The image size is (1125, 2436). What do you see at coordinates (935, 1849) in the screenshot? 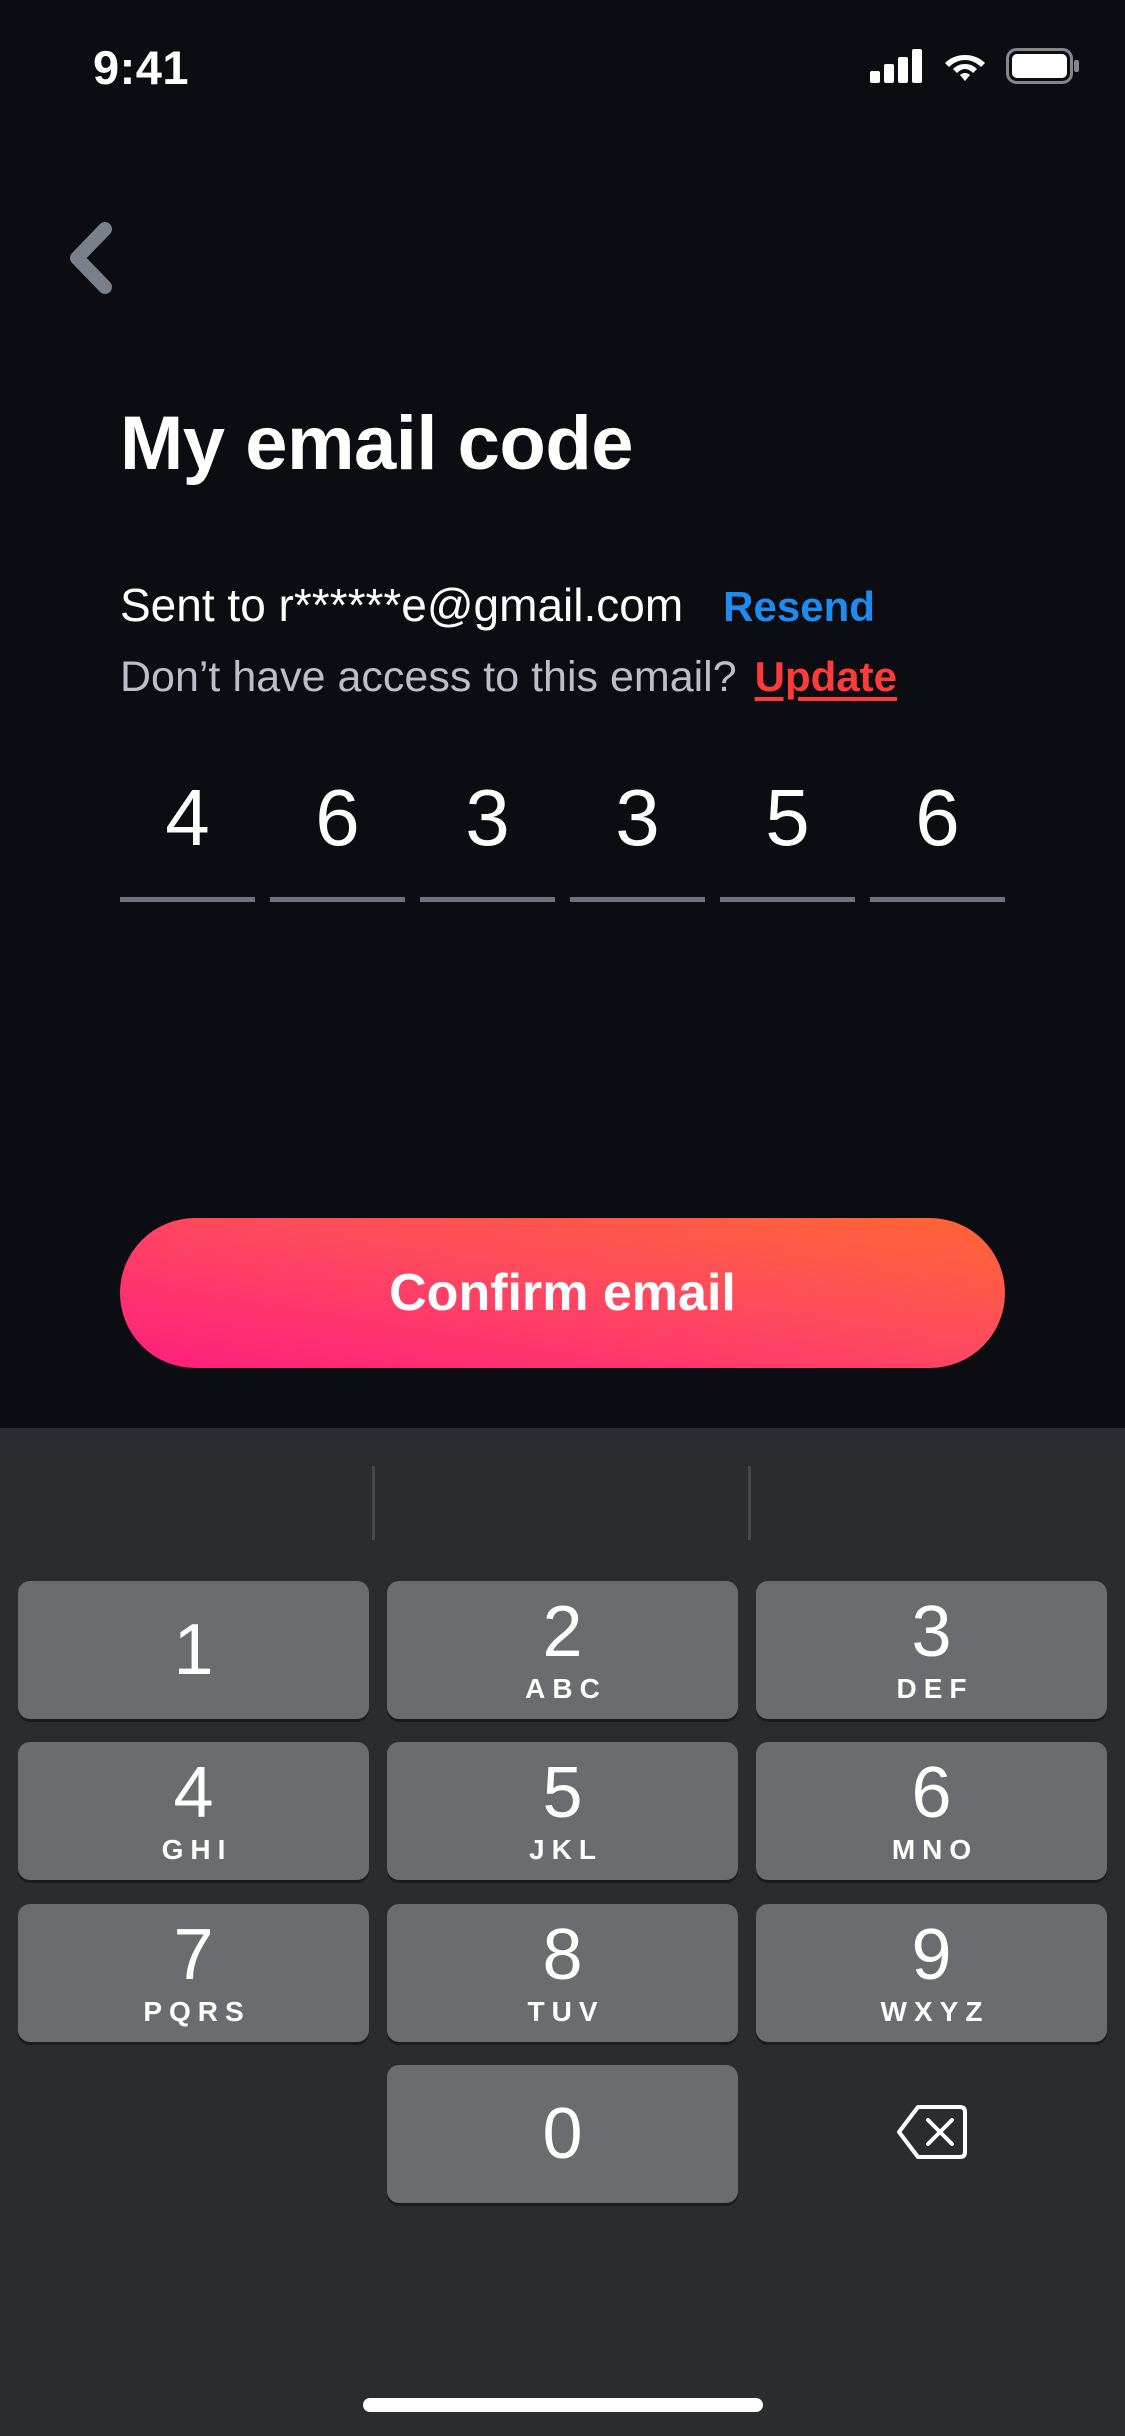
I see `key-letters: MNO` at bounding box center [935, 1849].